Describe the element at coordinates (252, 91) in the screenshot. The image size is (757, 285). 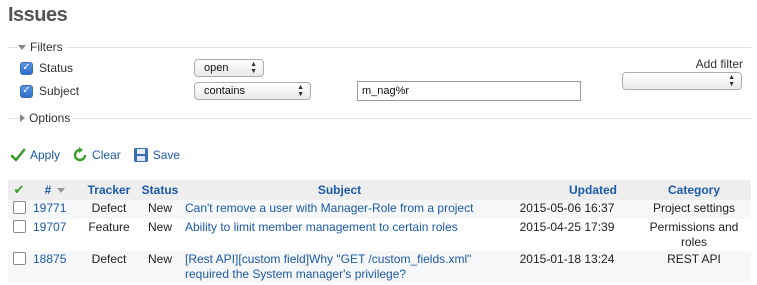
I see `subject-operator-select: contains ▲ ▼` at that location.